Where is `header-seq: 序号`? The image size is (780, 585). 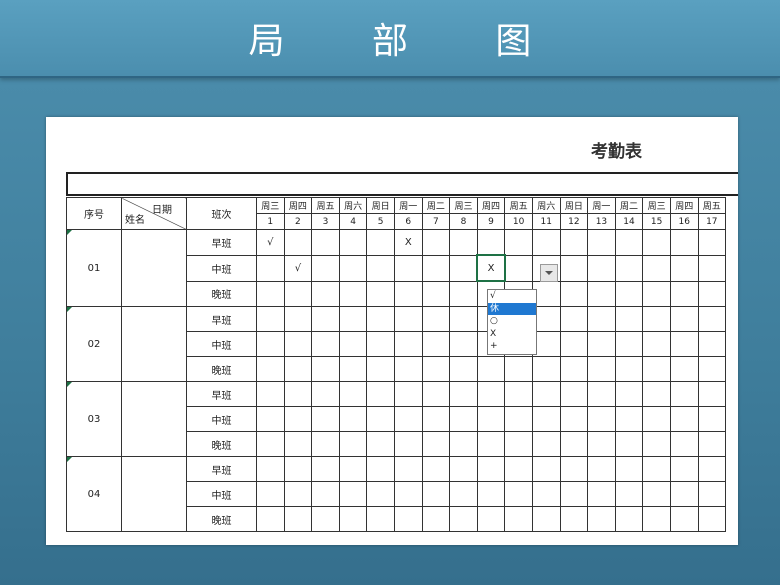
header-seq: 序号 is located at coordinates (94, 213).